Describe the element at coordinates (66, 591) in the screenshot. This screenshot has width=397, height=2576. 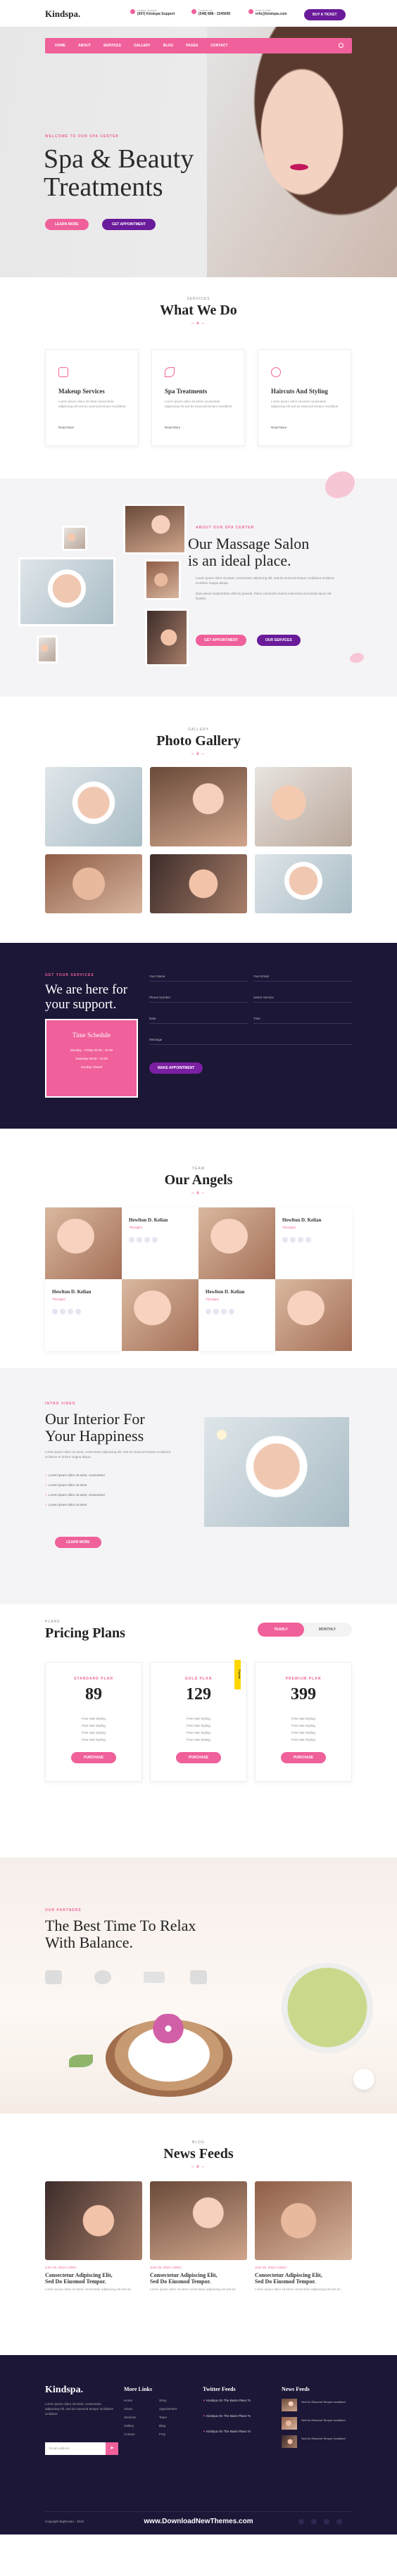
I see `collage-photo` at that location.